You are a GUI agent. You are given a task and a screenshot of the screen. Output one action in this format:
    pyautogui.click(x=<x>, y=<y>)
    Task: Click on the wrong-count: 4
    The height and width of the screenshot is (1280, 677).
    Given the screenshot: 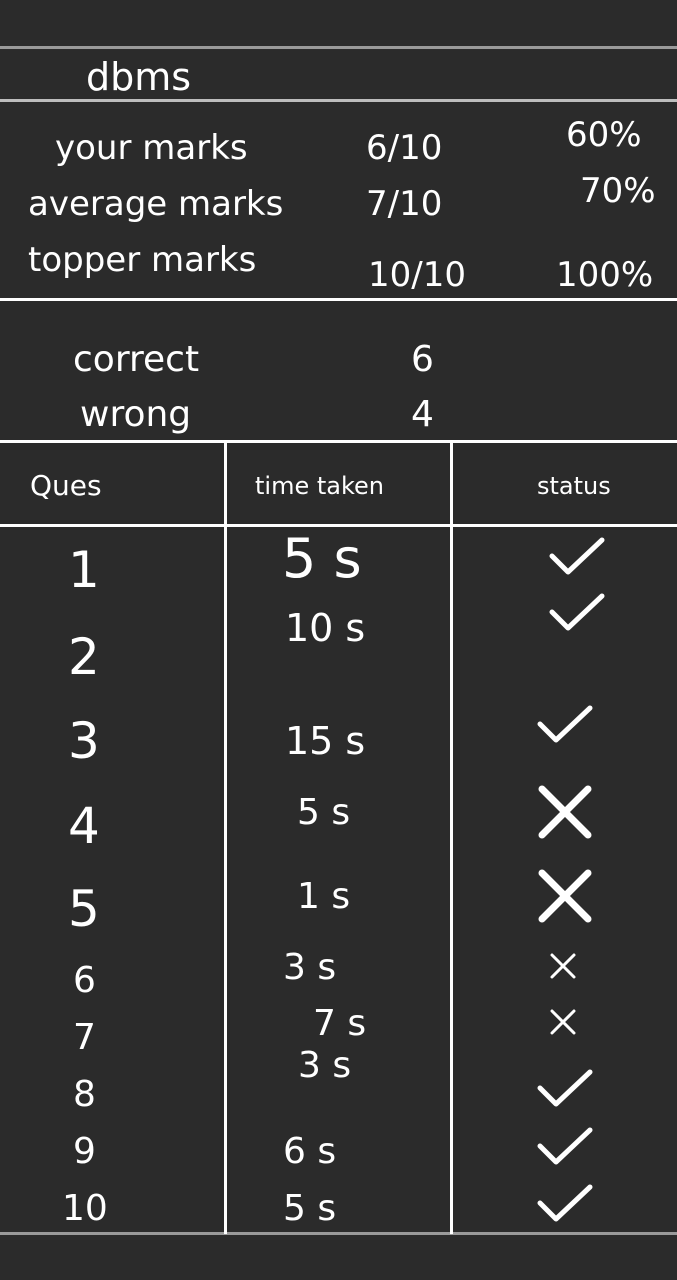 What is the action you would take?
    pyautogui.click(x=422, y=414)
    